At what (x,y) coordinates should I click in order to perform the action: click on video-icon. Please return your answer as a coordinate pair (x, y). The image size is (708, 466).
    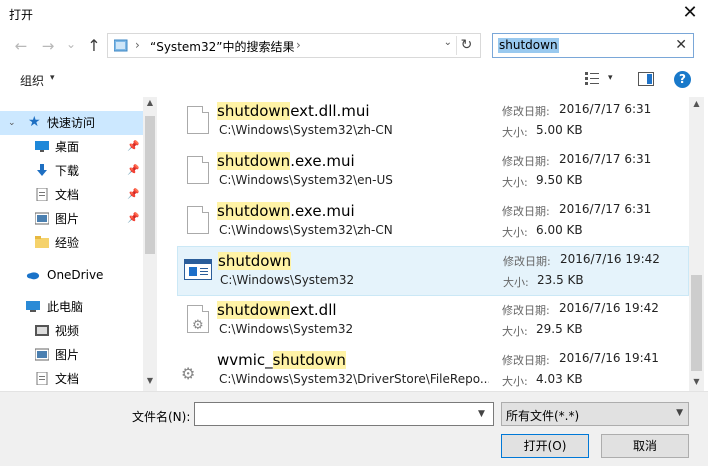
    Looking at the image, I should click on (42, 330).